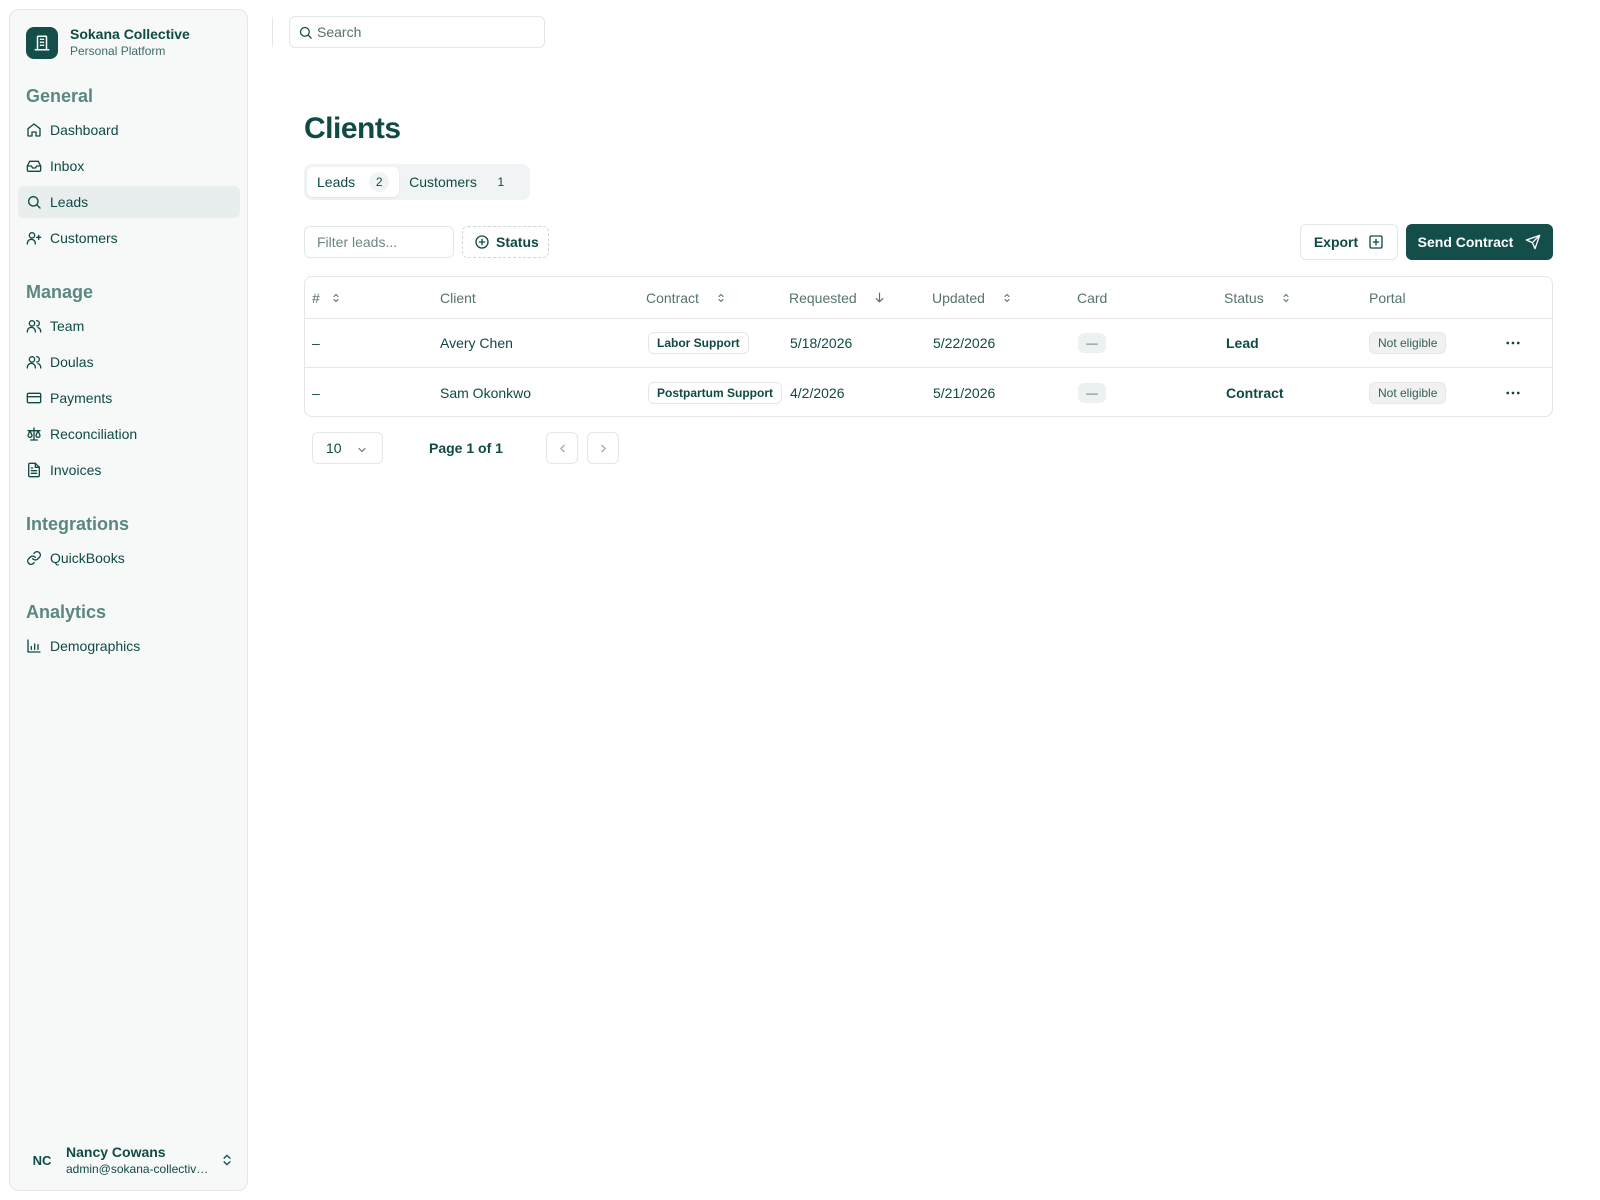 The height and width of the screenshot is (1200, 1600). What do you see at coordinates (34, 646) in the screenshot?
I see `bar-chart-icon` at bounding box center [34, 646].